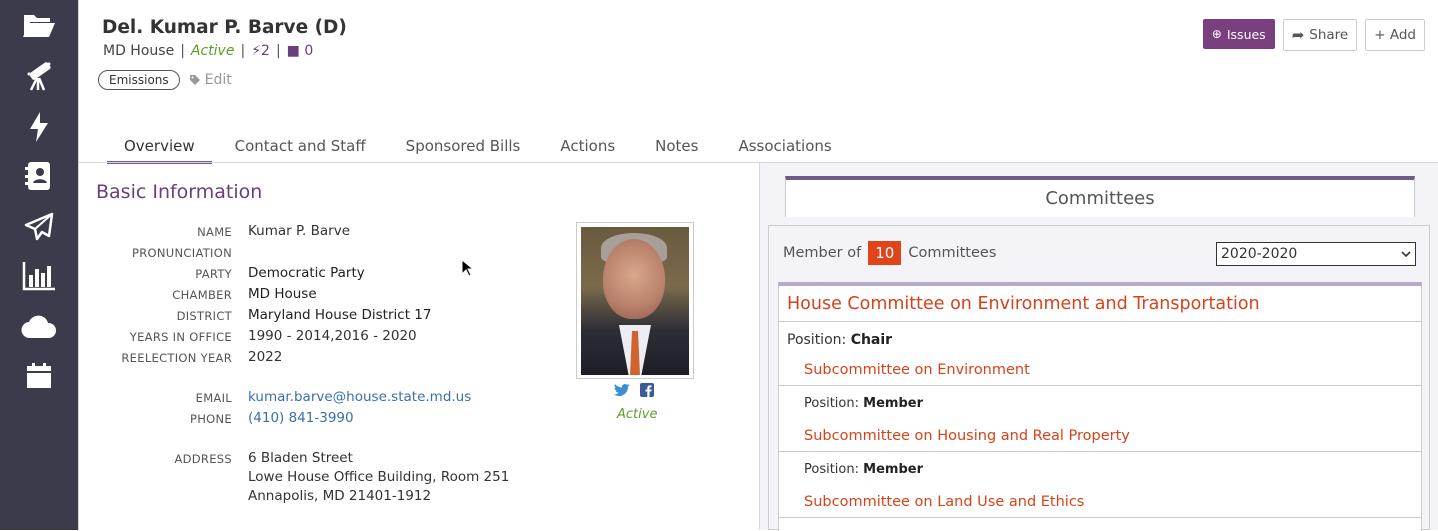  What do you see at coordinates (379, 477) in the screenshot?
I see `address-line2: Lowe House Office Building, Room 251` at bounding box center [379, 477].